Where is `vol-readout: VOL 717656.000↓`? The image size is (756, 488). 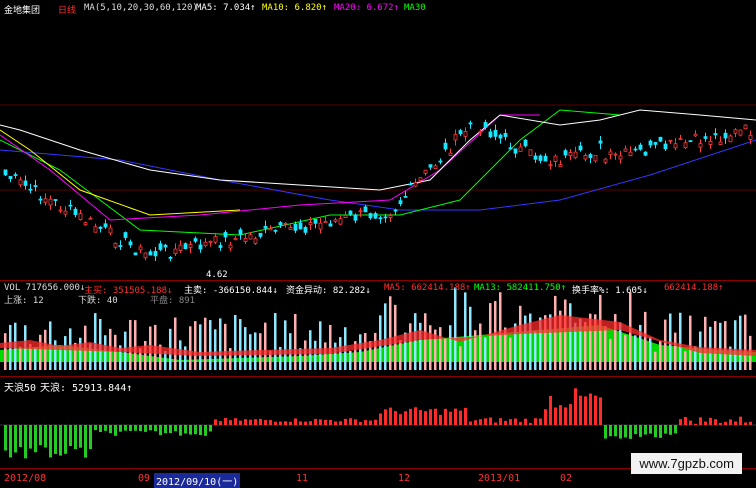 vol-readout: VOL 717656.000↓ is located at coordinates (45, 288).